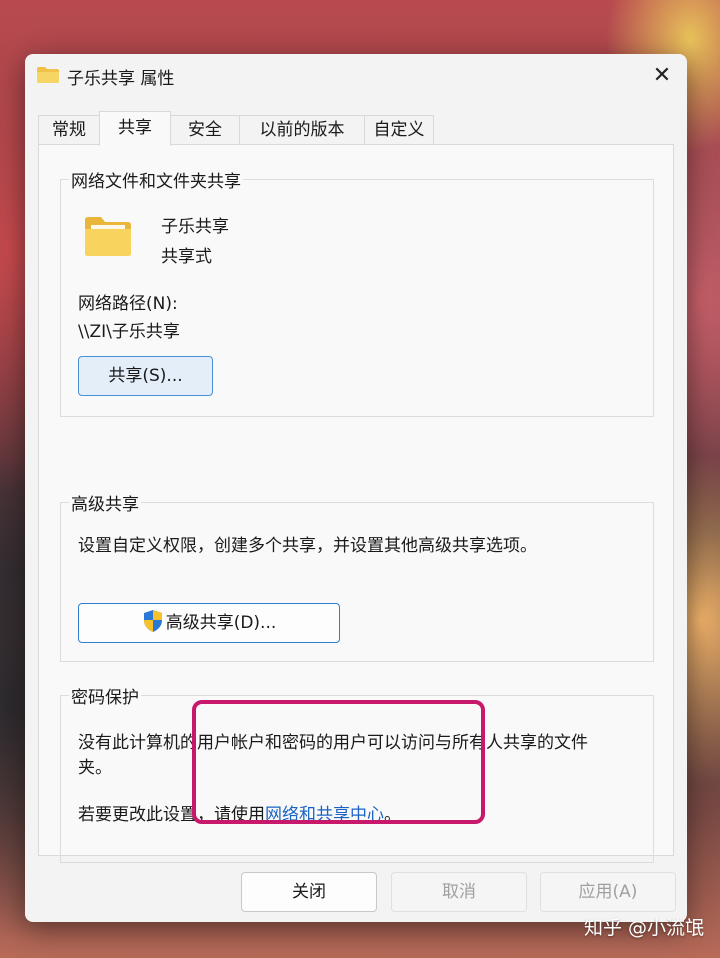 Image resolution: width=720 pixels, height=958 pixels. Describe the element at coordinates (307, 546) in the screenshot. I see `advanced-sharing-description: 设置自定义权限，创建多个共享，并设置其他高级共享选项。` at that location.